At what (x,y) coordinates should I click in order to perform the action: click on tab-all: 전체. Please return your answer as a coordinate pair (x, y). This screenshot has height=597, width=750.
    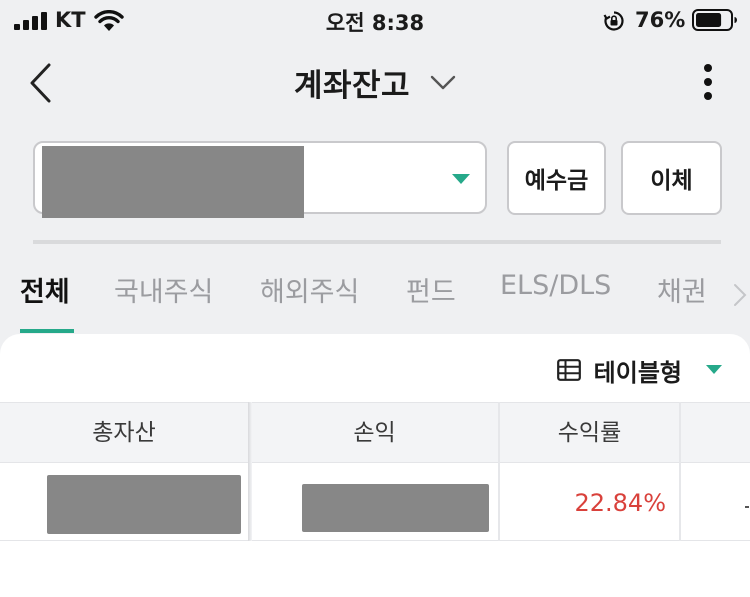
    Looking at the image, I should click on (45, 289).